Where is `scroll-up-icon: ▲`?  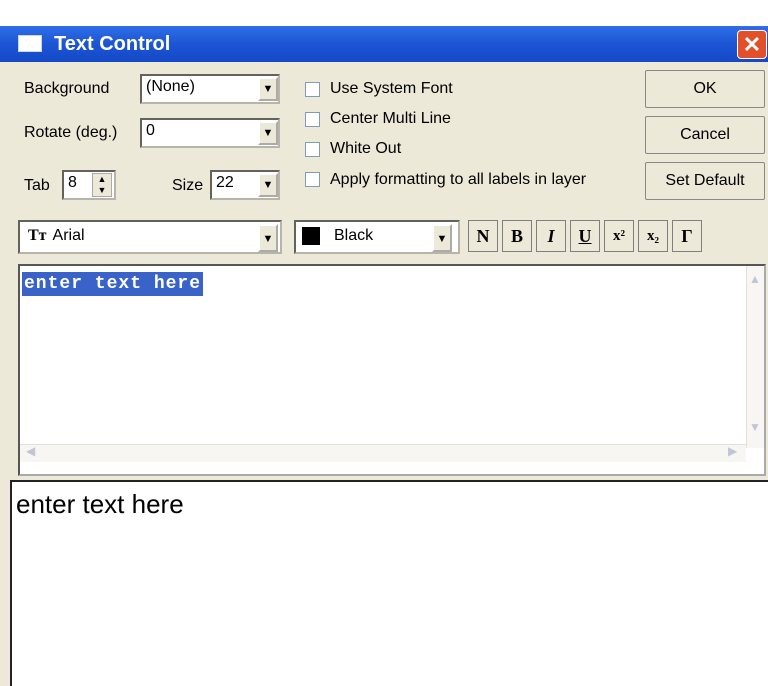
scroll-up-icon: ▲ is located at coordinates (755, 279).